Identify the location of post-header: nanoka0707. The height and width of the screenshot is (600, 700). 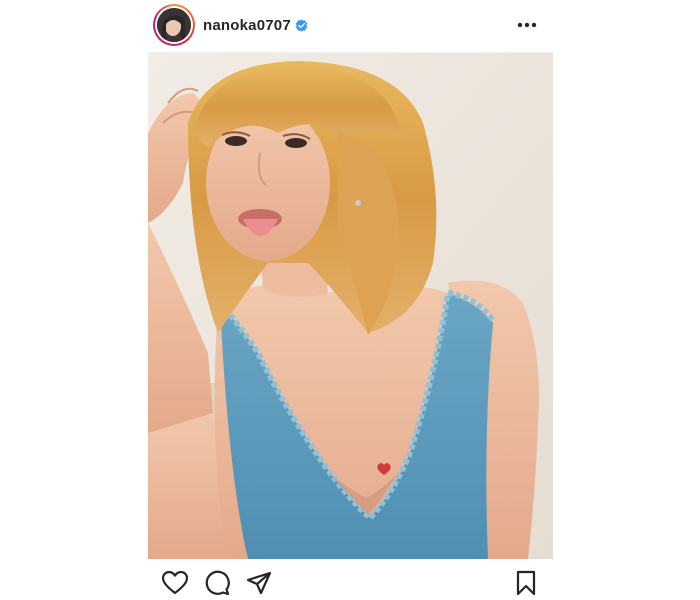
(350, 26).